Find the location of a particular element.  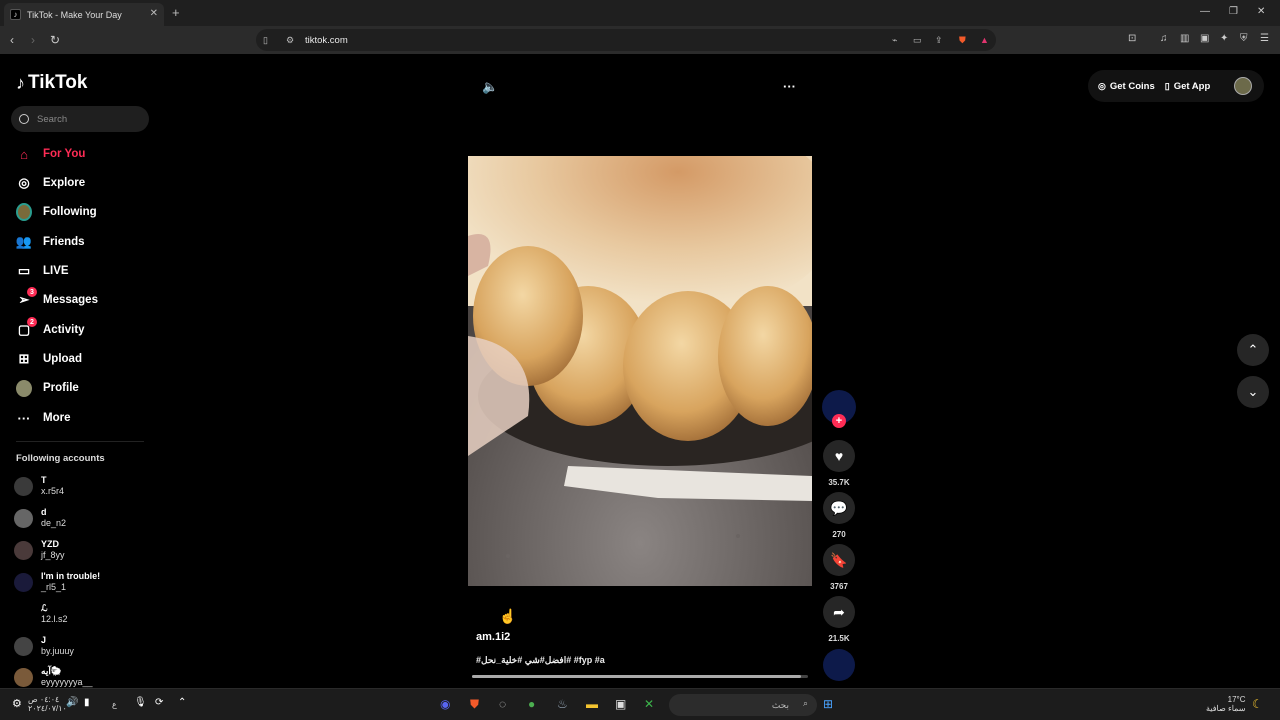

leo-ai-icon: ✦ is located at coordinates (1224, 38).